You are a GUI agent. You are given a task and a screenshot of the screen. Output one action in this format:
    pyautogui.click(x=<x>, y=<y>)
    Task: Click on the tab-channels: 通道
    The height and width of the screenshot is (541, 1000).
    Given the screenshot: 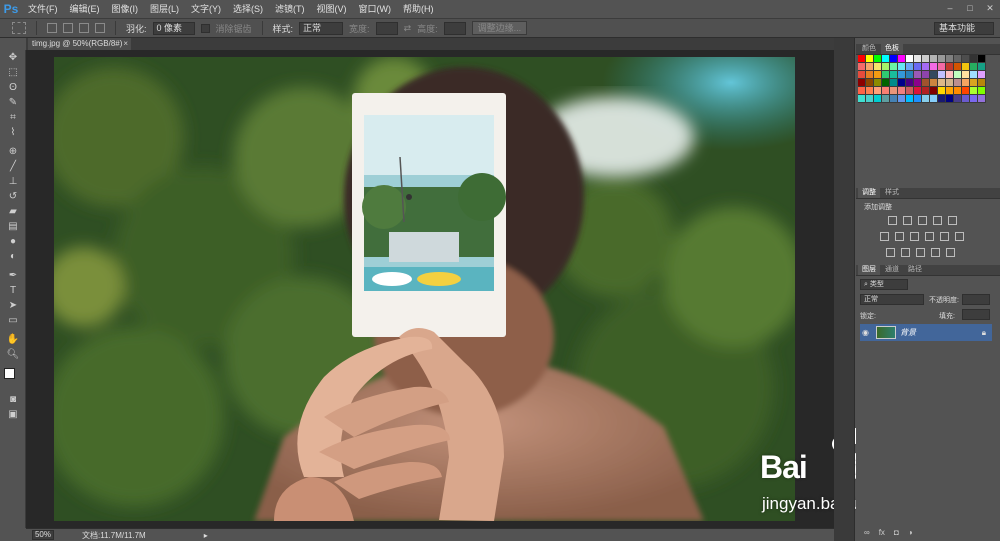 What is the action you would take?
    pyautogui.click(x=892, y=270)
    